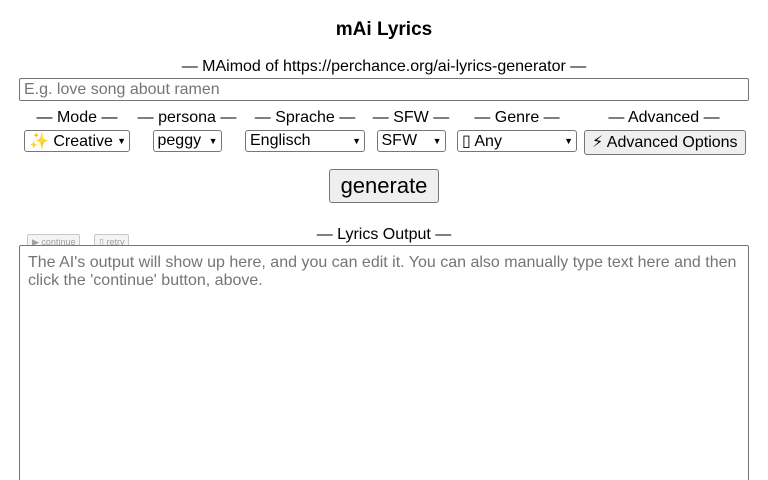 This screenshot has width=768, height=480. I want to click on genre-control: — Genre — ▯ Any ▼, so click(517, 130).